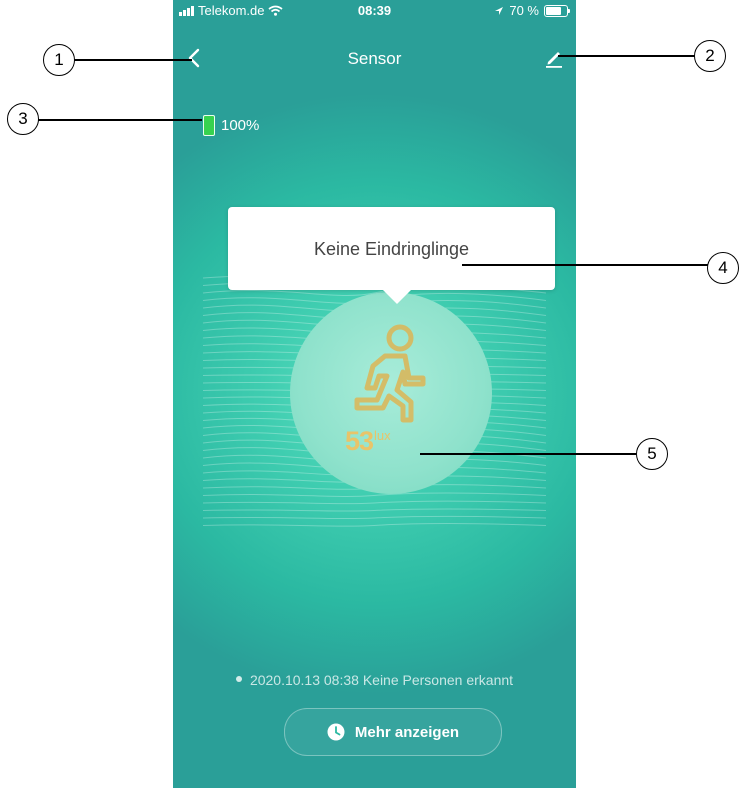 The height and width of the screenshot is (788, 740). Describe the element at coordinates (381, 680) in the screenshot. I see `latest-event-text: 2020.10.13 08:38 Keine Personen erkannt` at that location.